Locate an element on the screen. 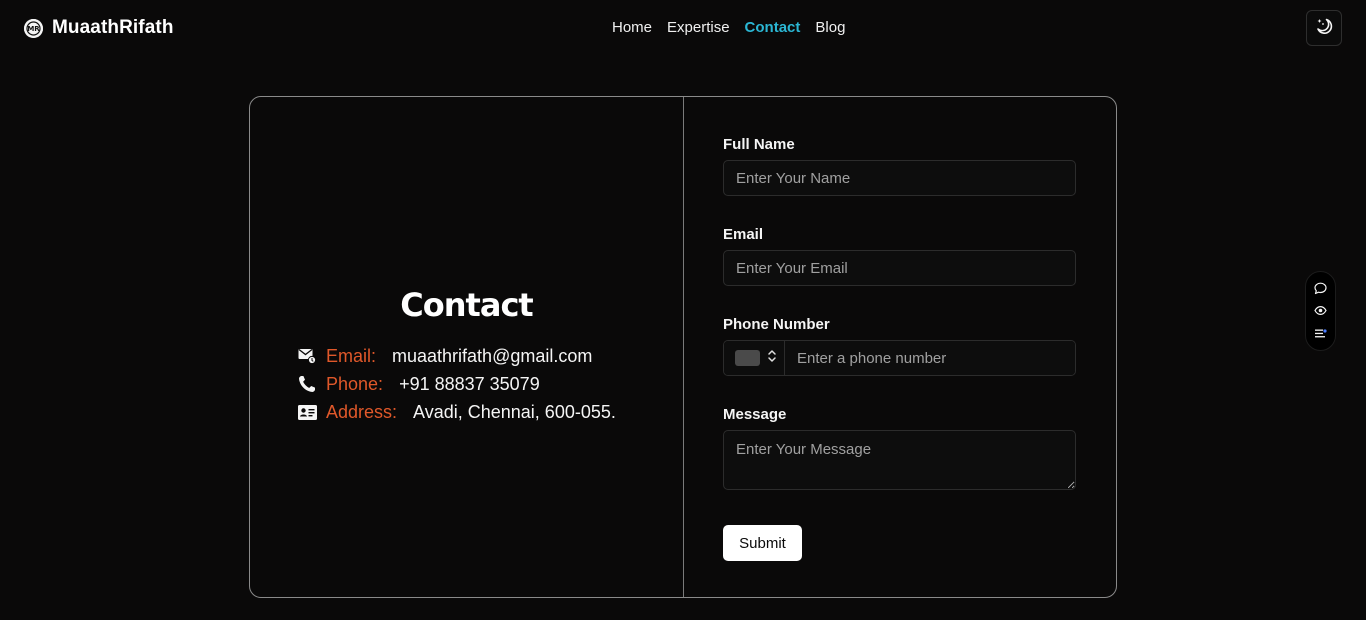 The height and width of the screenshot is (620, 1366). full-name-field: Full Name is located at coordinates (900, 166).